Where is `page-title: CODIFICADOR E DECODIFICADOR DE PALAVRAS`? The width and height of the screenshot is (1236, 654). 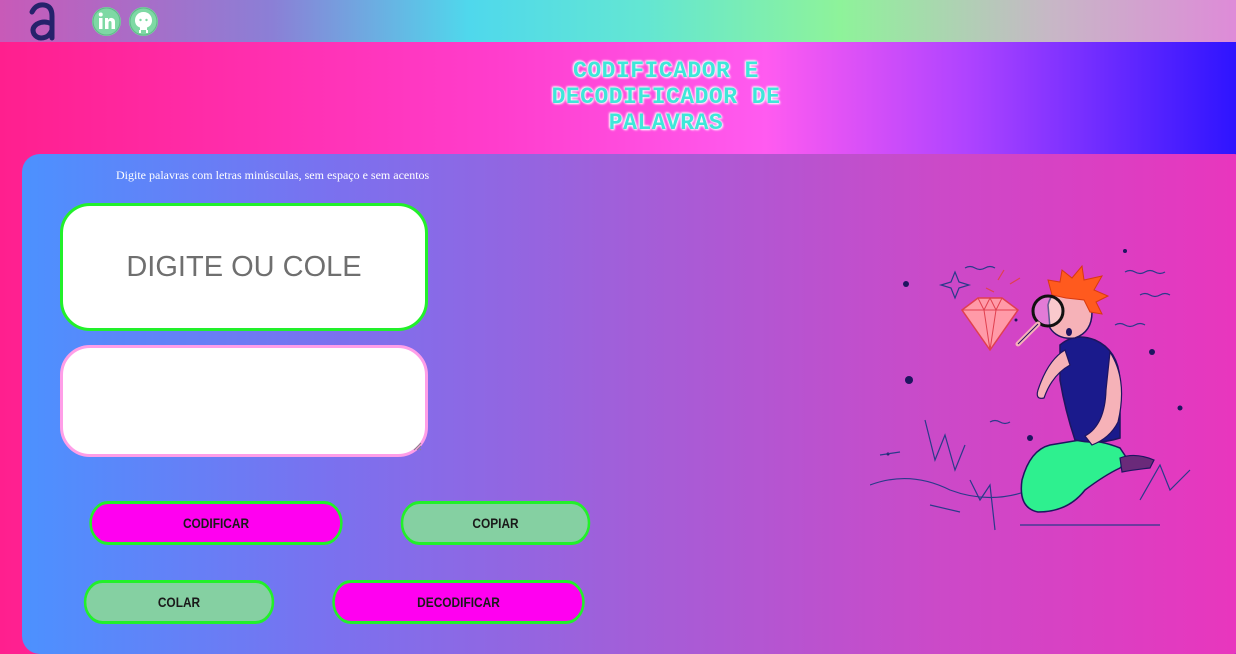
page-title: CODIFICADOR E DECODIFICADOR DE PALAVRAS is located at coordinates (666, 97).